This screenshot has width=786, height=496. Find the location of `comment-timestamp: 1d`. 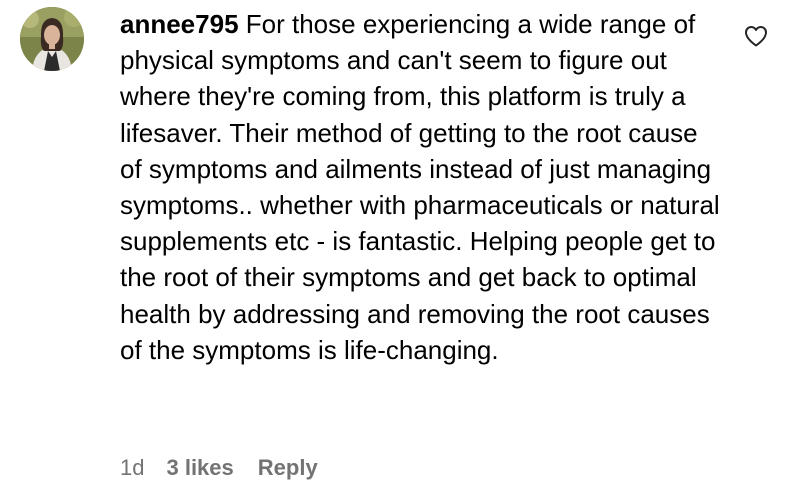

comment-timestamp: 1d is located at coordinates (132, 467).